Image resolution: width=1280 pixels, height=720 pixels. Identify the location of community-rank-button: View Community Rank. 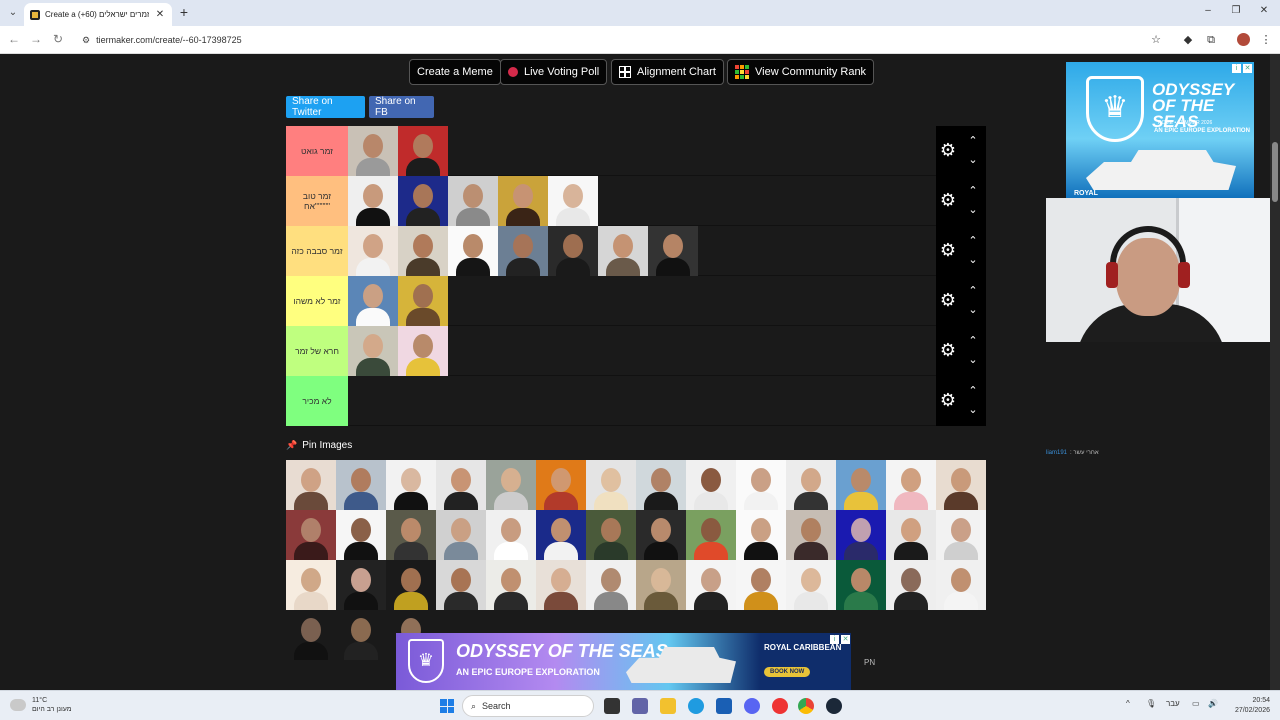
(801, 72).